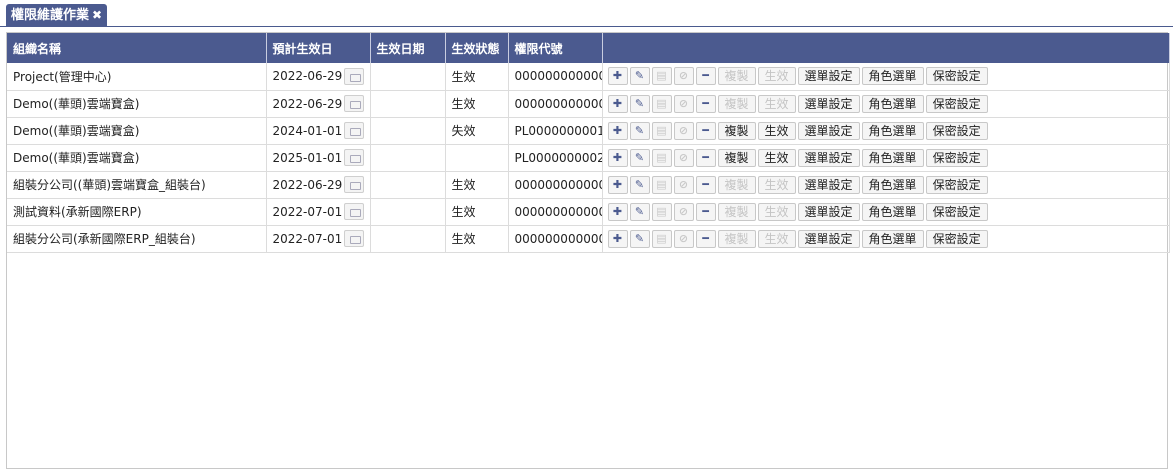 The image size is (1173, 472). What do you see at coordinates (555, 48) in the screenshot?
I see `column-header-code: 權限代號` at bounding box center [555, 48].